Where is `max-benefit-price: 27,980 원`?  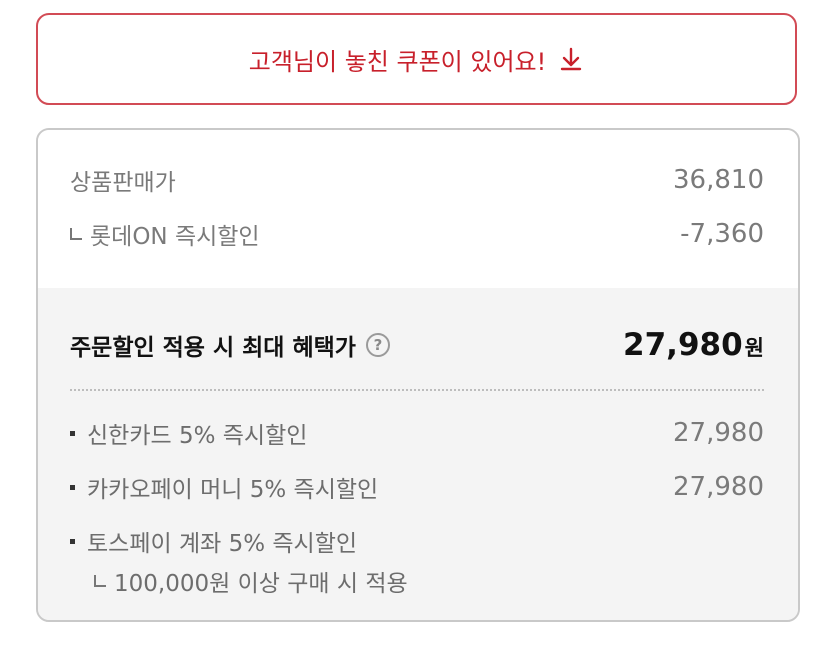 max-benefit-price: 27,980 원 is located at coordinates (693, 345).